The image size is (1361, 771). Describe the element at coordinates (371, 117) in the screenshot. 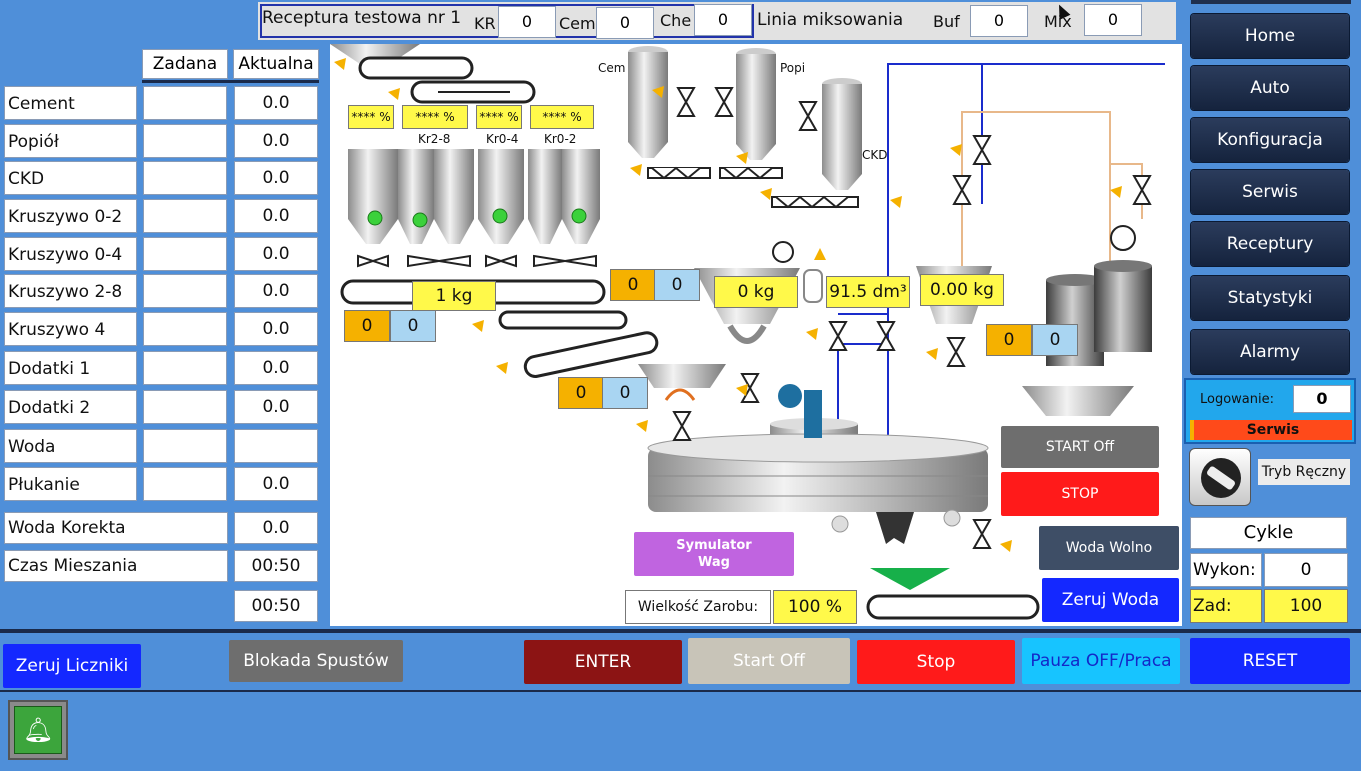

I see `percent-box-1: **** %` at that location.